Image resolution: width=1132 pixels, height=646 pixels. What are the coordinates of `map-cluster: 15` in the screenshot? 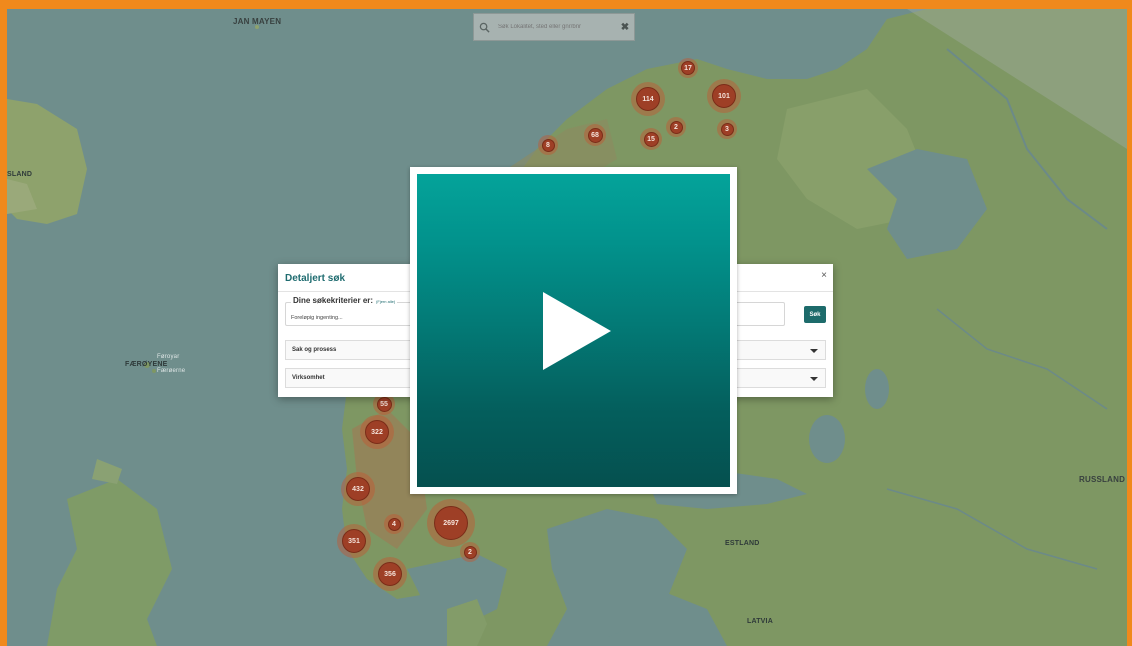 It's located at (651, 139).